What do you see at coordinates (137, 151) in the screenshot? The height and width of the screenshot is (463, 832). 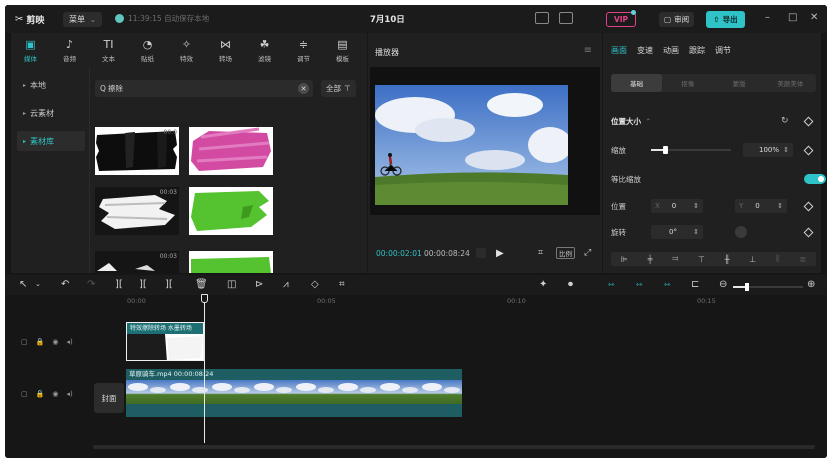 I see `brush-stroke-thumbnail: 00:0` at bounding box center [137, 151].